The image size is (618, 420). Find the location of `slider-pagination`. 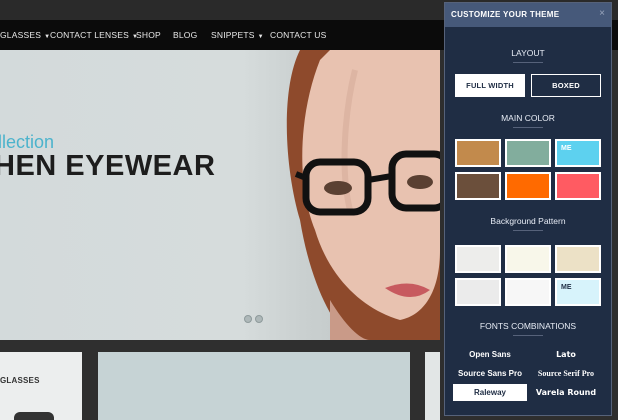

slider-pagination is located at coordinates (255, 319).